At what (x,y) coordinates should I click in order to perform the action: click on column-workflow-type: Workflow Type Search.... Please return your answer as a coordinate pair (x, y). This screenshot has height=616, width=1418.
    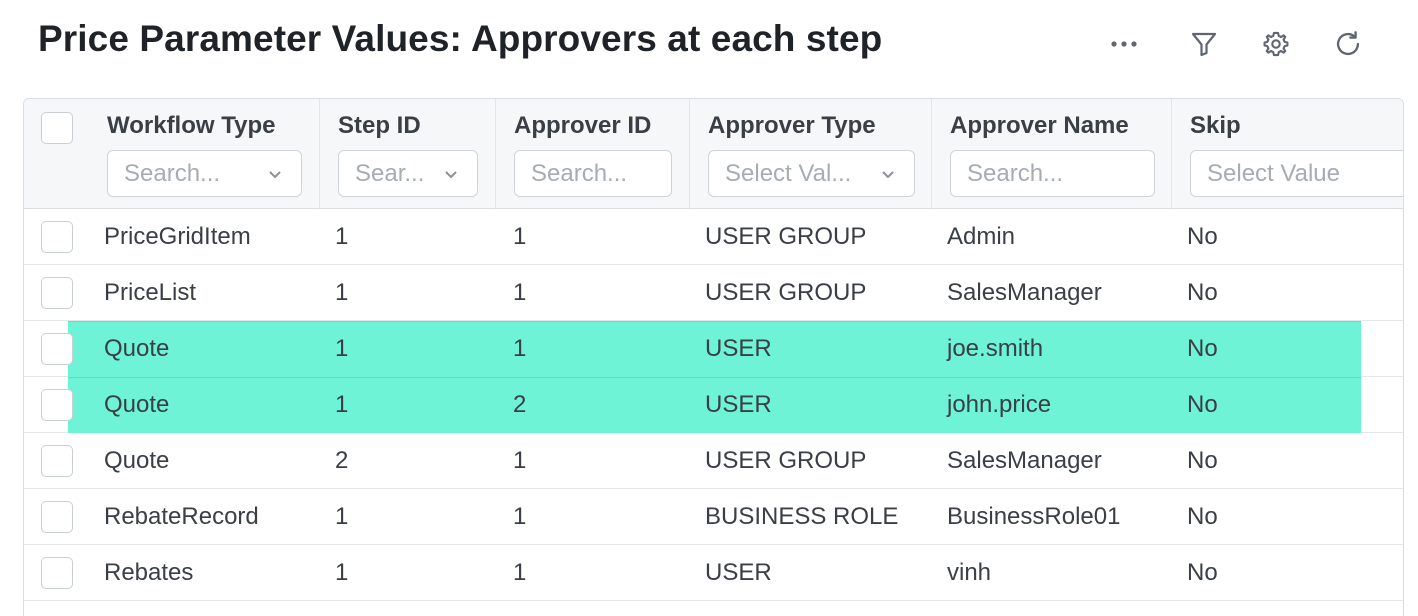
    Looking at the image, I should click on (172, 154).